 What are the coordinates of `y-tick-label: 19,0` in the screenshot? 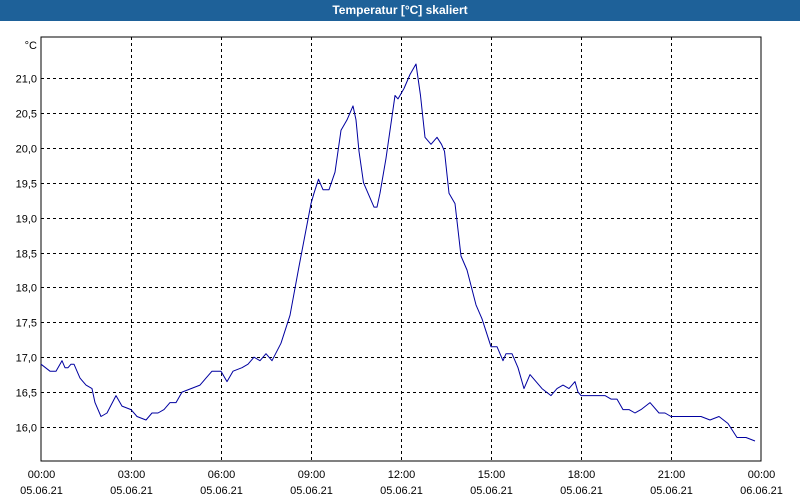 It's located at (26, 220).